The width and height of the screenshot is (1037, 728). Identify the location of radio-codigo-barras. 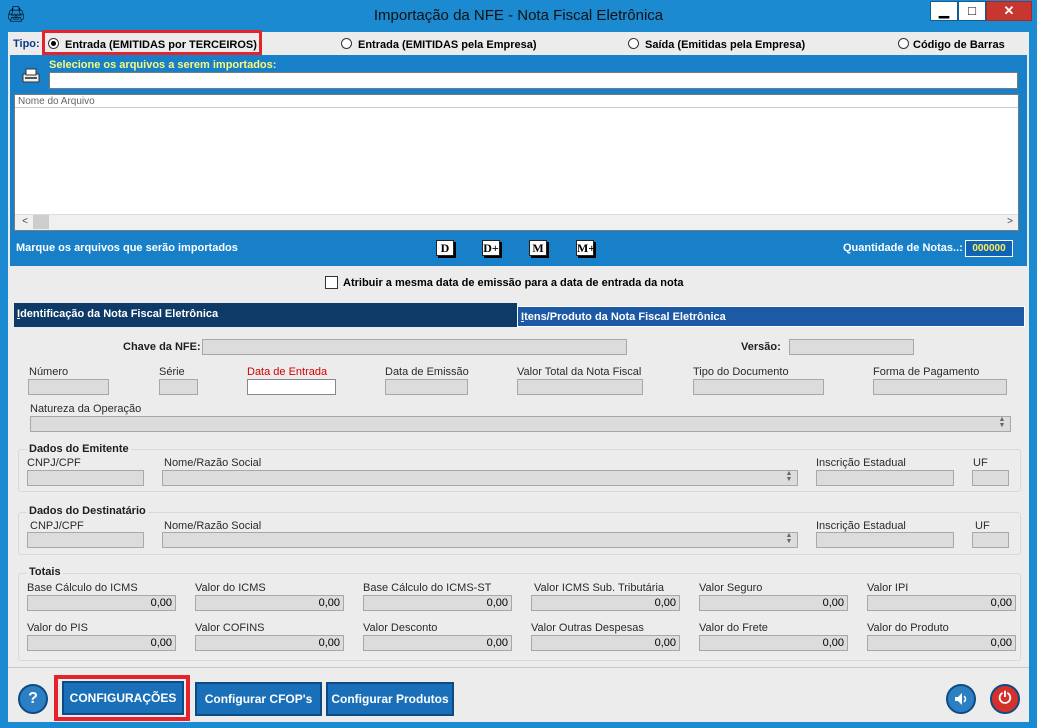
(903, 43).